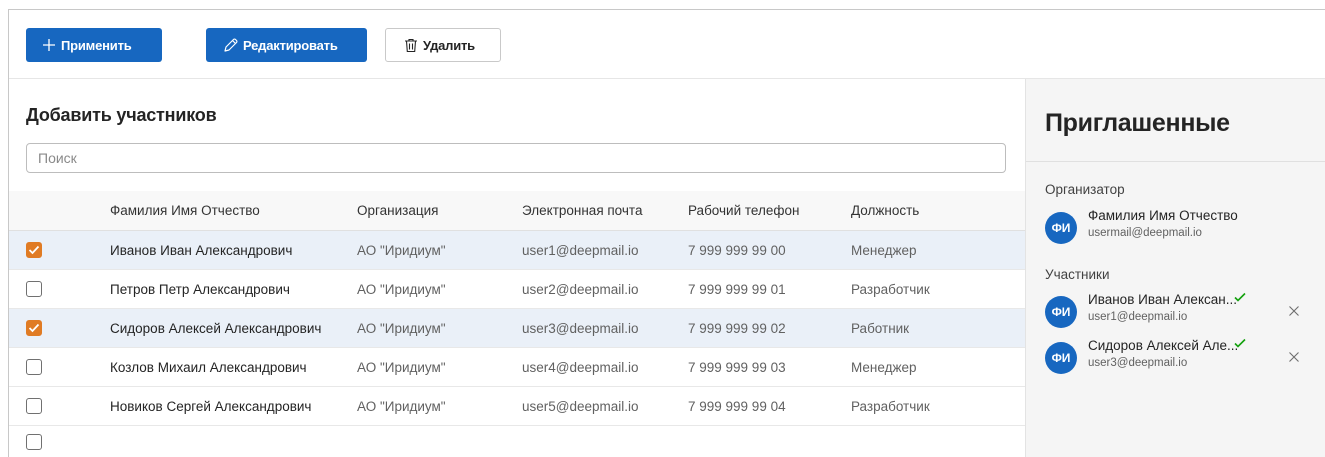 This screenshot has height=457, width=1325. Describe the element at coordinates (743, 210) in the screenshot. I see `column-header-phone: Рабочий телефон` at that location.